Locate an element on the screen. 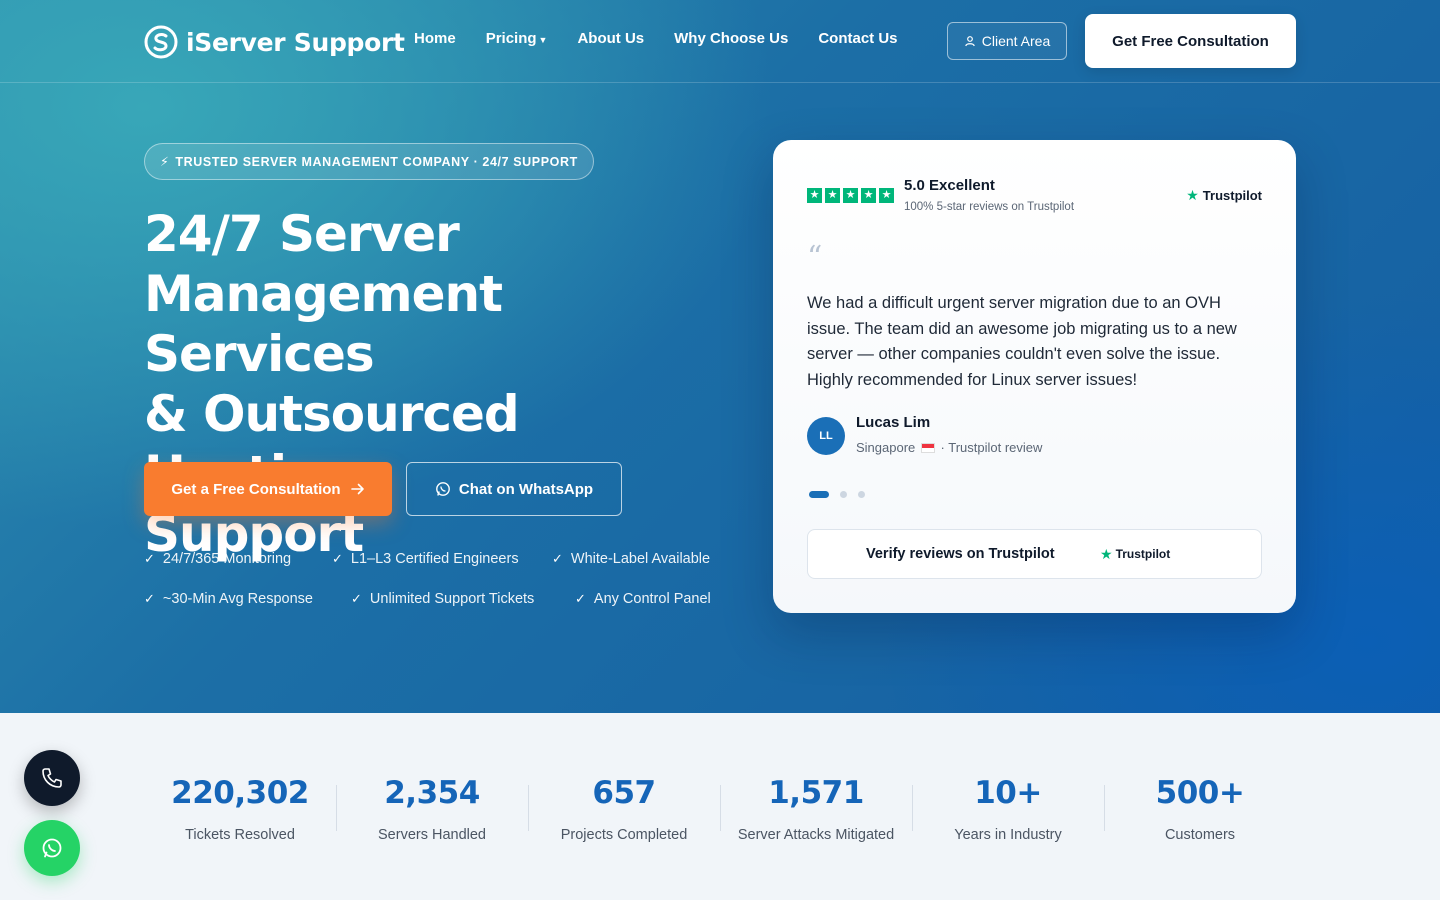  call-floating-button is located at coordinates (52, 778).